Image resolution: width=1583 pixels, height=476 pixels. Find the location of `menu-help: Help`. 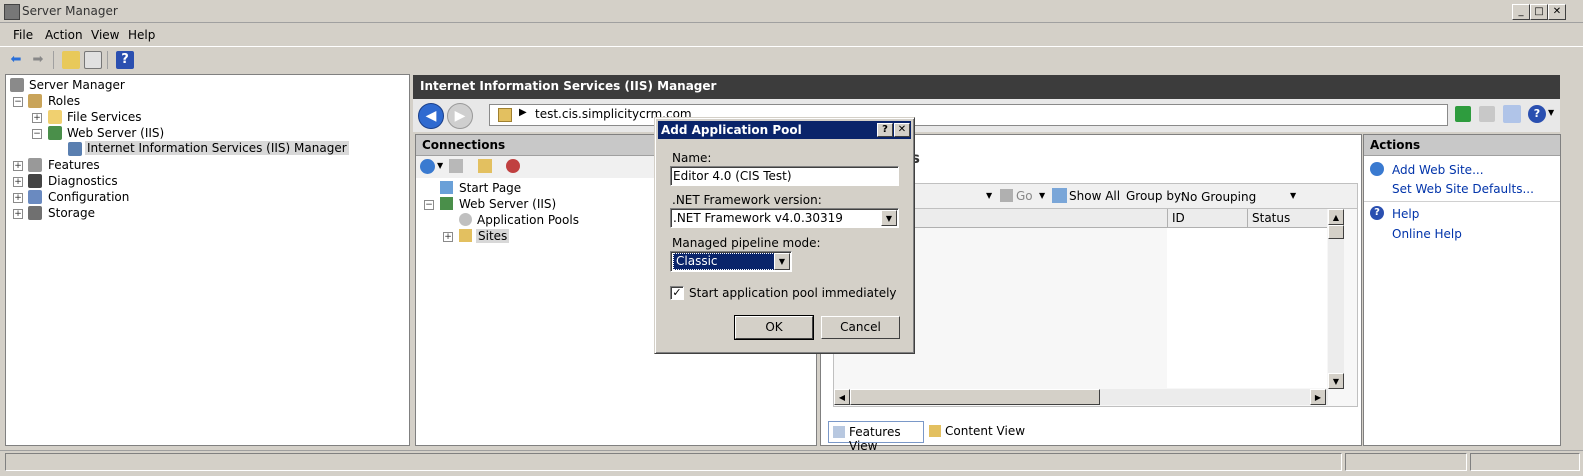

menu-help: Help is located at coordinates (141, 35).